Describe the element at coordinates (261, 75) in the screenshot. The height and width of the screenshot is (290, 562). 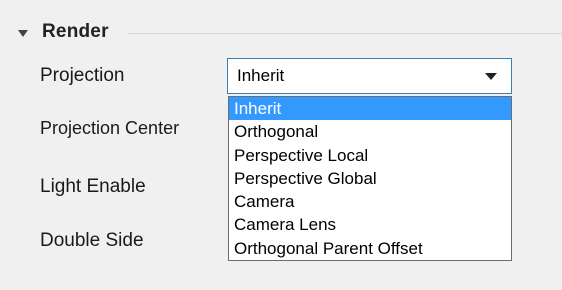
I see `combobox-value: Inherit` at that location.